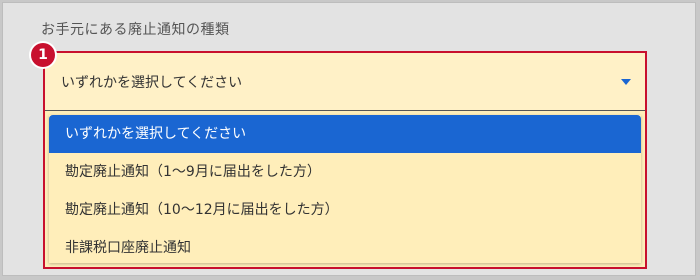 The height and width of the screenshot is (280, 700). What do you see at coordinates (345, 172) in the screenshot?
I see `option-account-abolition-jan-sep: 勘定廃止通知（1～9月に届出をした方）` at bounding box center [345, 172].